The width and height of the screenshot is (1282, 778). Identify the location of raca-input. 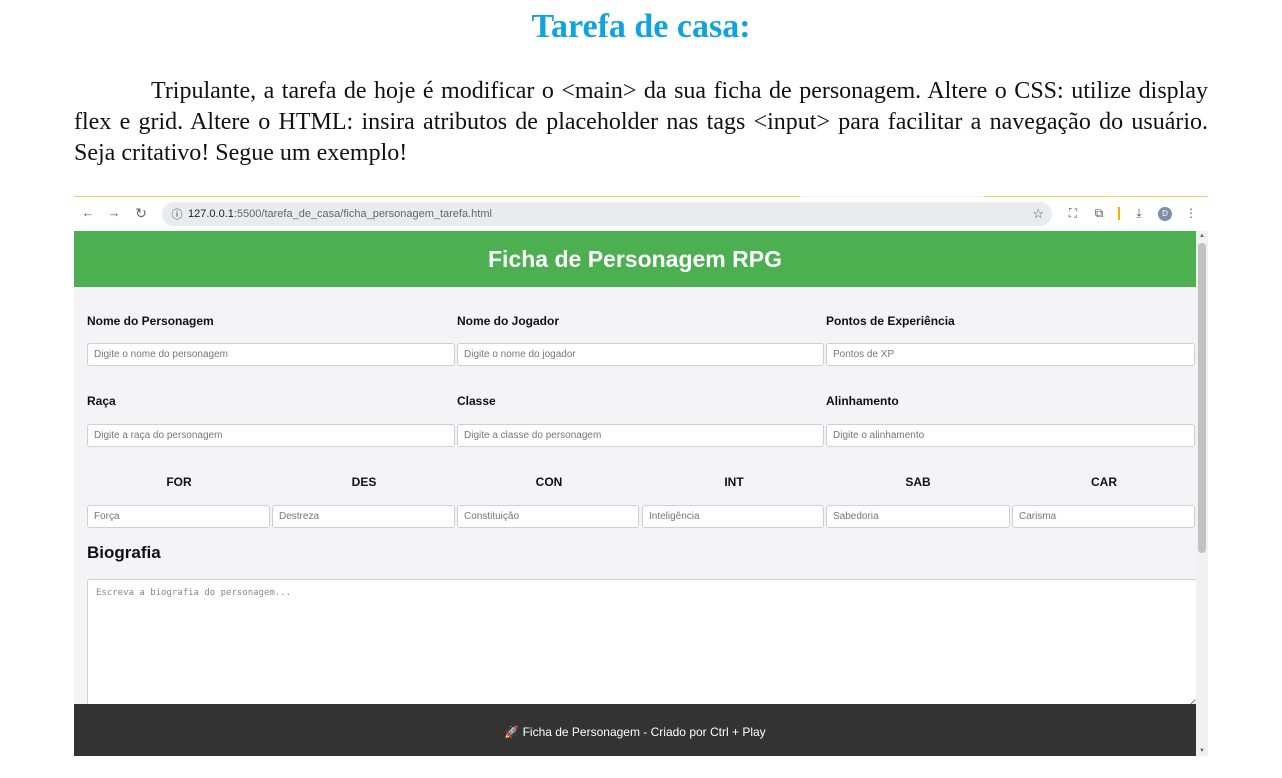
(271, 435).